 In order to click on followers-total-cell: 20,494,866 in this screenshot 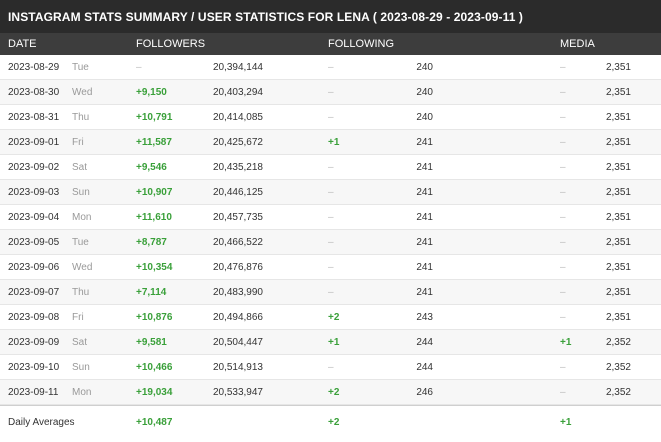, I will do `click(237, 317)`.